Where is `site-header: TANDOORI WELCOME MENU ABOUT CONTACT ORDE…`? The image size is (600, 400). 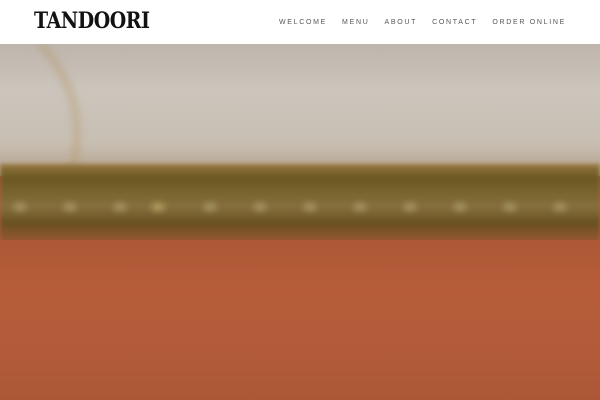 site-header: TANDOORI WELCOME MENU ABOUT CONTACT ORDE… is located at coordinates (300, 22).